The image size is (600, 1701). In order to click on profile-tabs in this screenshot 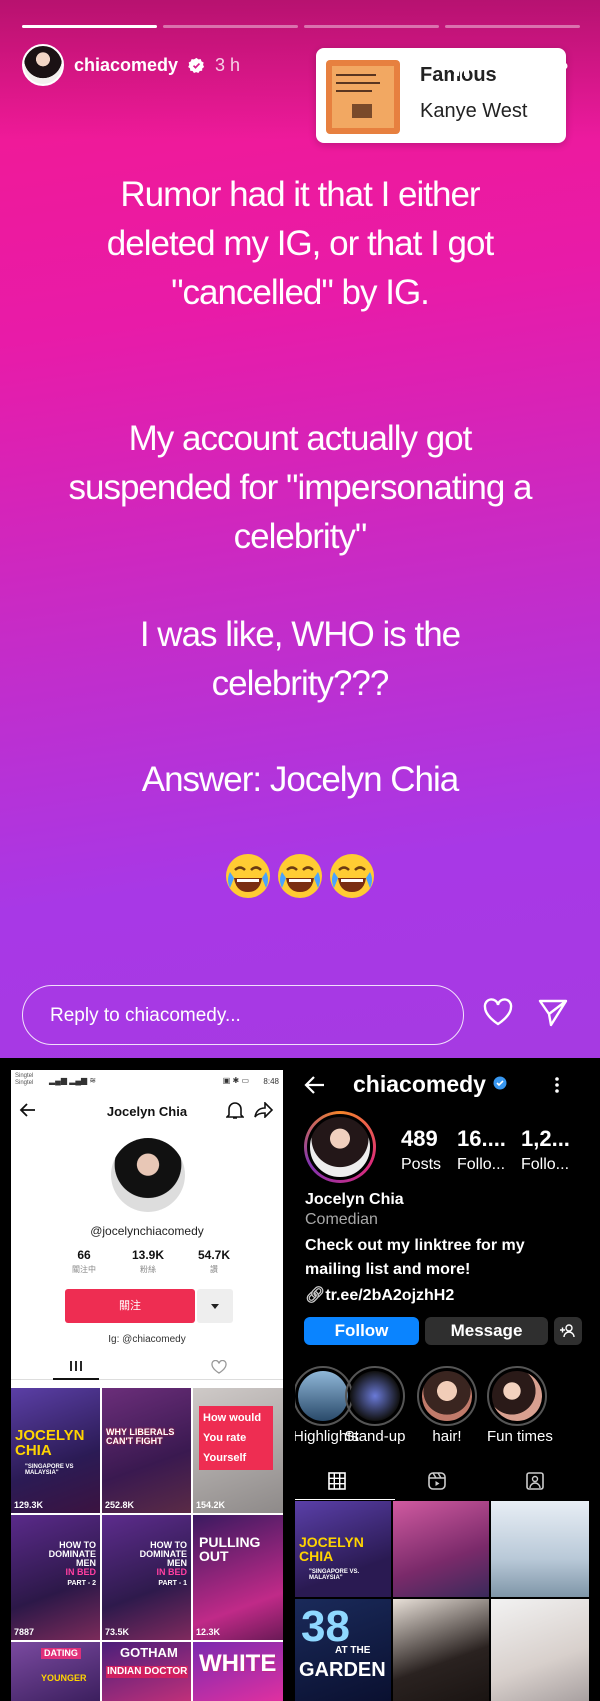, I will do `click(147, 1366)`.